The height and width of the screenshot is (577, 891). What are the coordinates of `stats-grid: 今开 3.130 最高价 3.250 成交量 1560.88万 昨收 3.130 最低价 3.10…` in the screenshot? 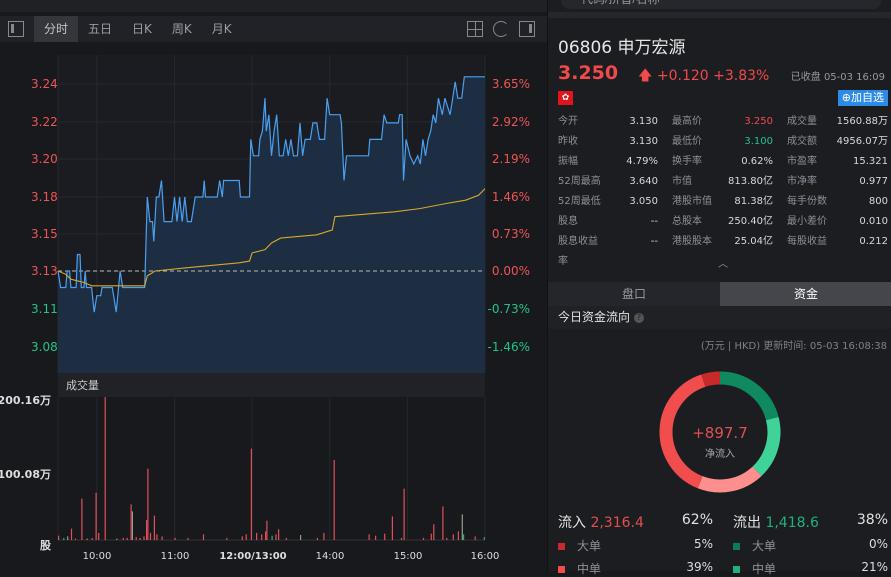 It's located at (723, 189).